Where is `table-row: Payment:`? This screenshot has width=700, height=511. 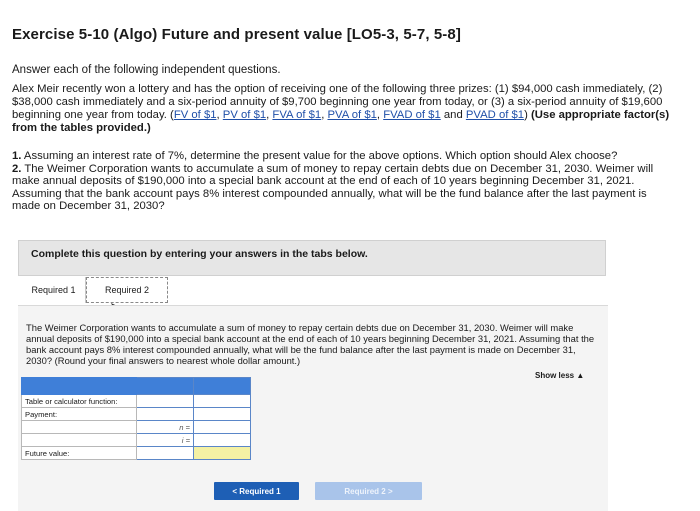 table-row: Payment: is located at coordinates (136, 414).